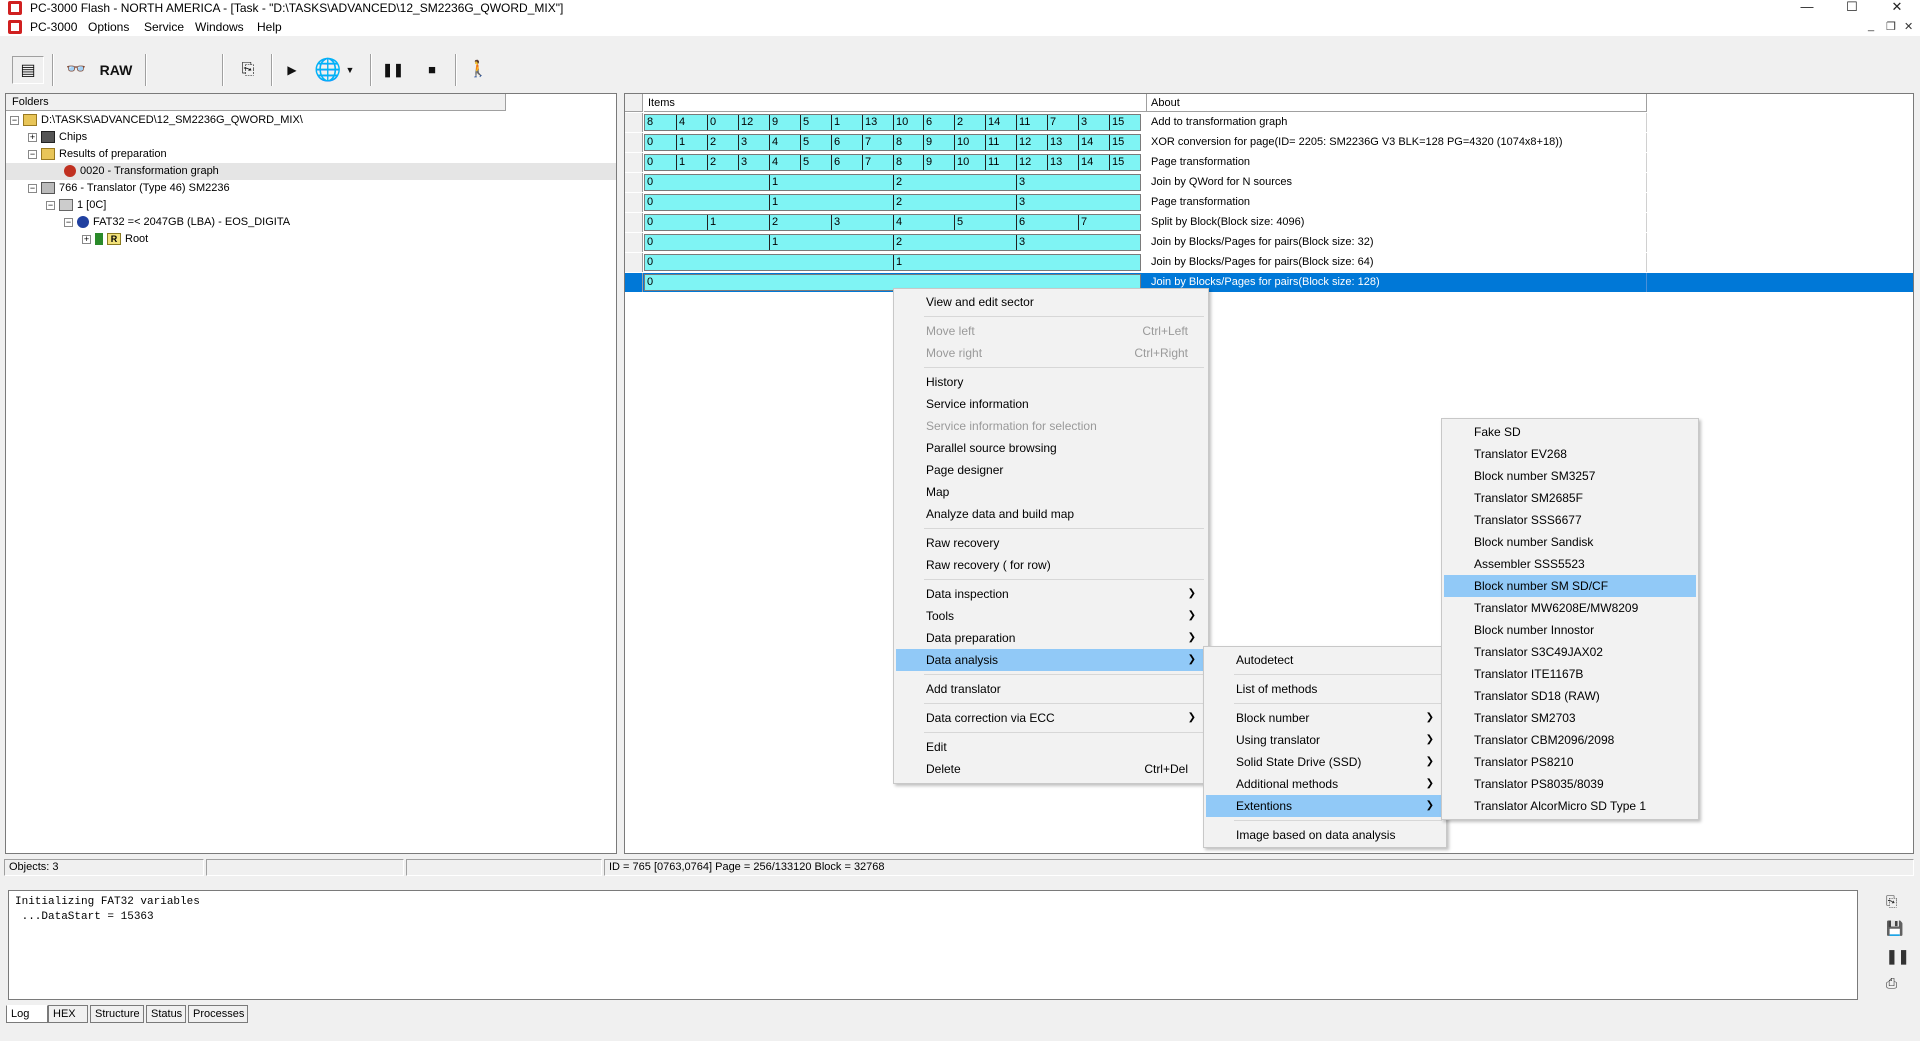 This screenshot has height=1041, width=1920. What do you see at coordinates (1891, 901) in the screenshot?
I see `copy-log-icon: ⎘` at bounding box center [1891, 901].